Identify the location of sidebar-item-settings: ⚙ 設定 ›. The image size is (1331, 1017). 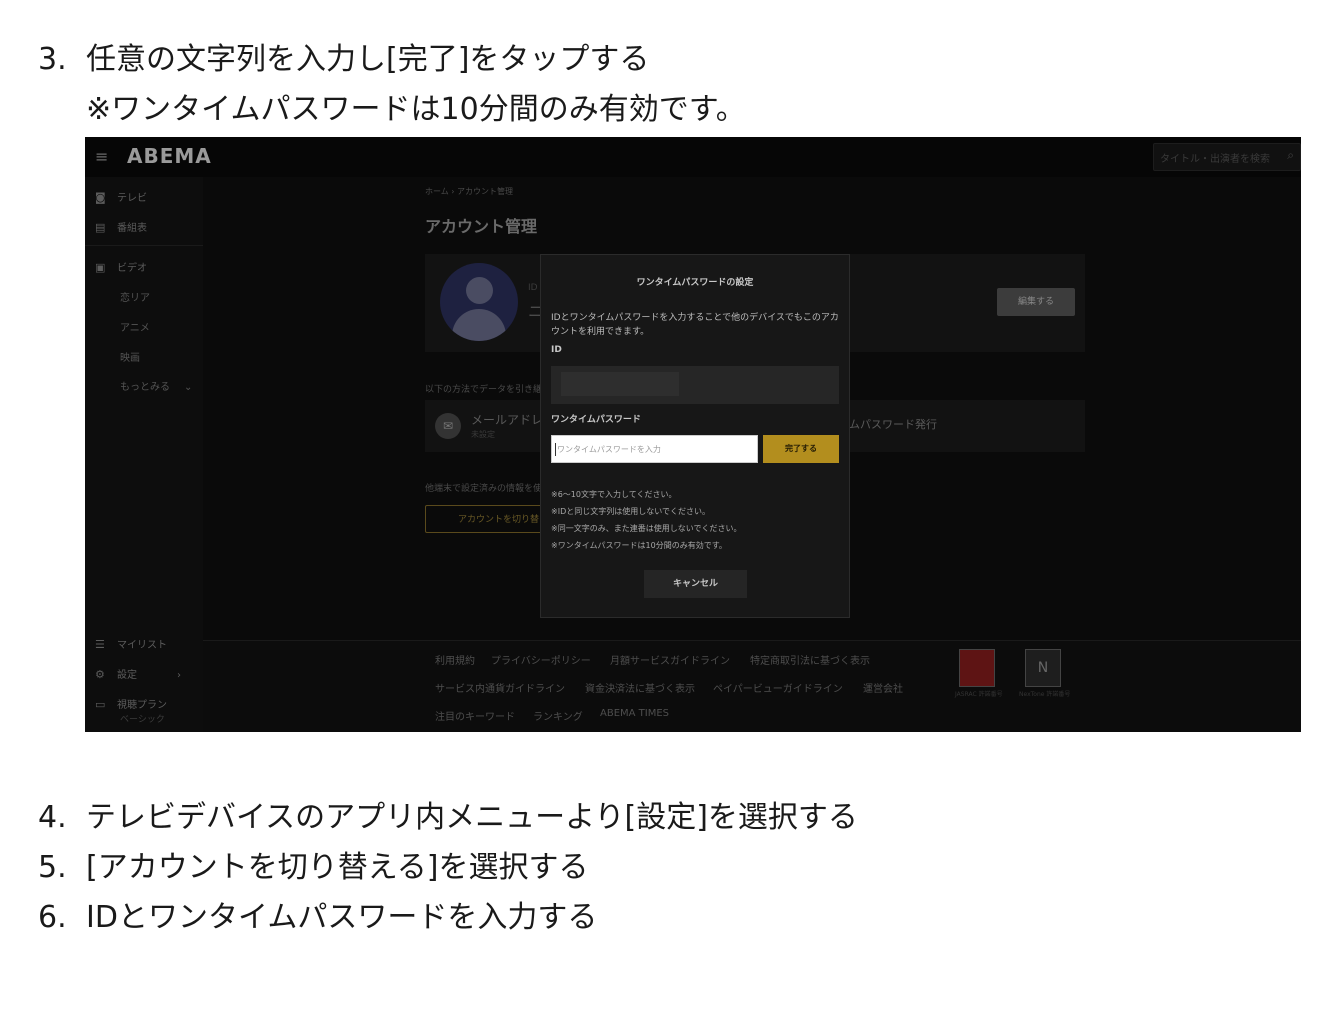
(138, 673).